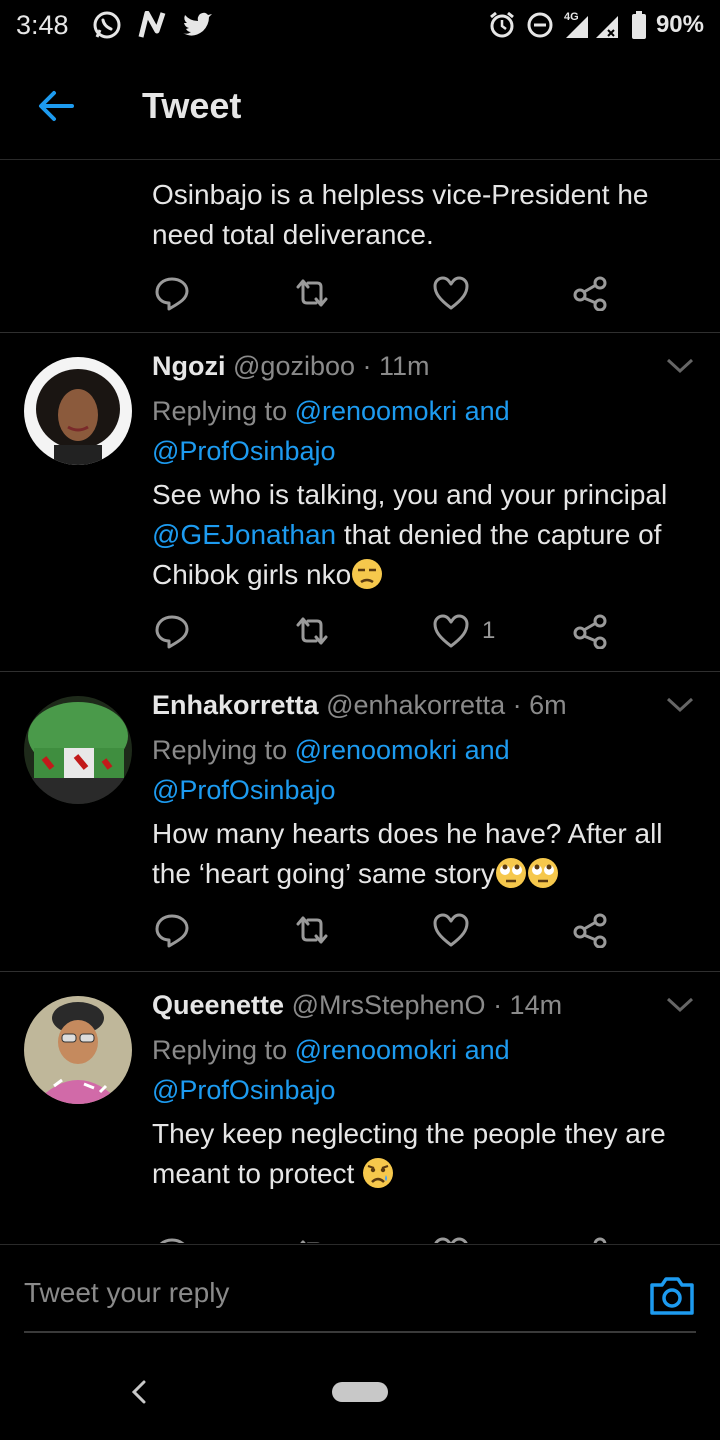 The image size is (720, 1440). I want to click on mention-link: @GEJonathan, so click(244, 534).